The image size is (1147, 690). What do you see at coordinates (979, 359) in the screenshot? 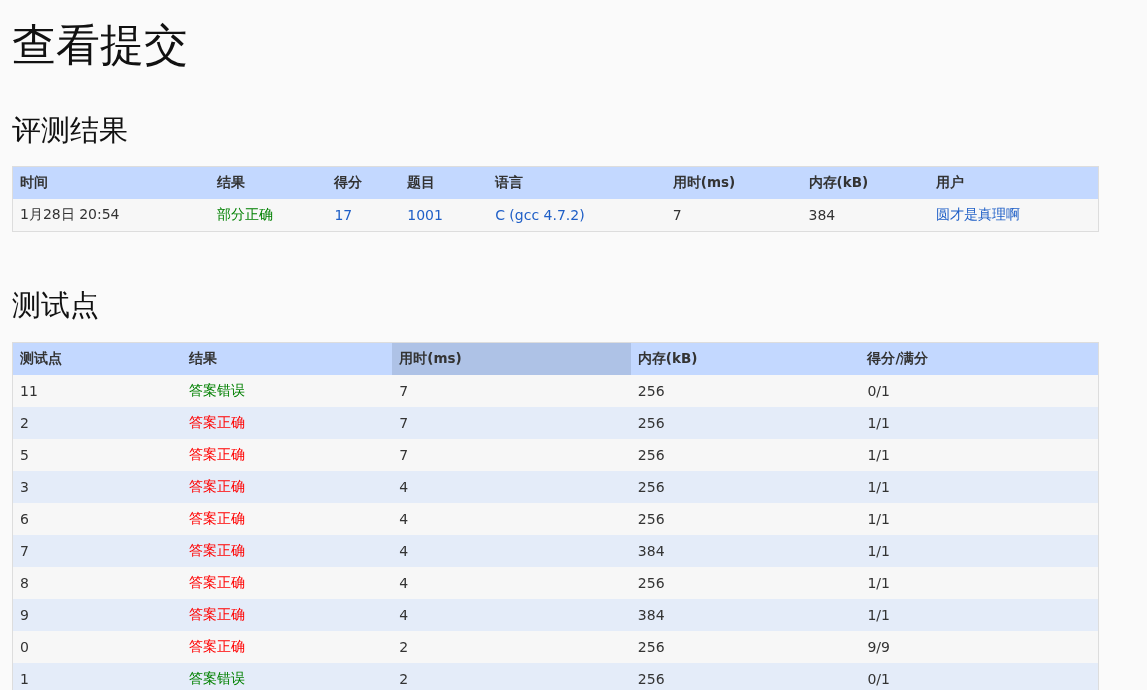
I see `column-header: 得分/满分` at bounding box center [979, 359].